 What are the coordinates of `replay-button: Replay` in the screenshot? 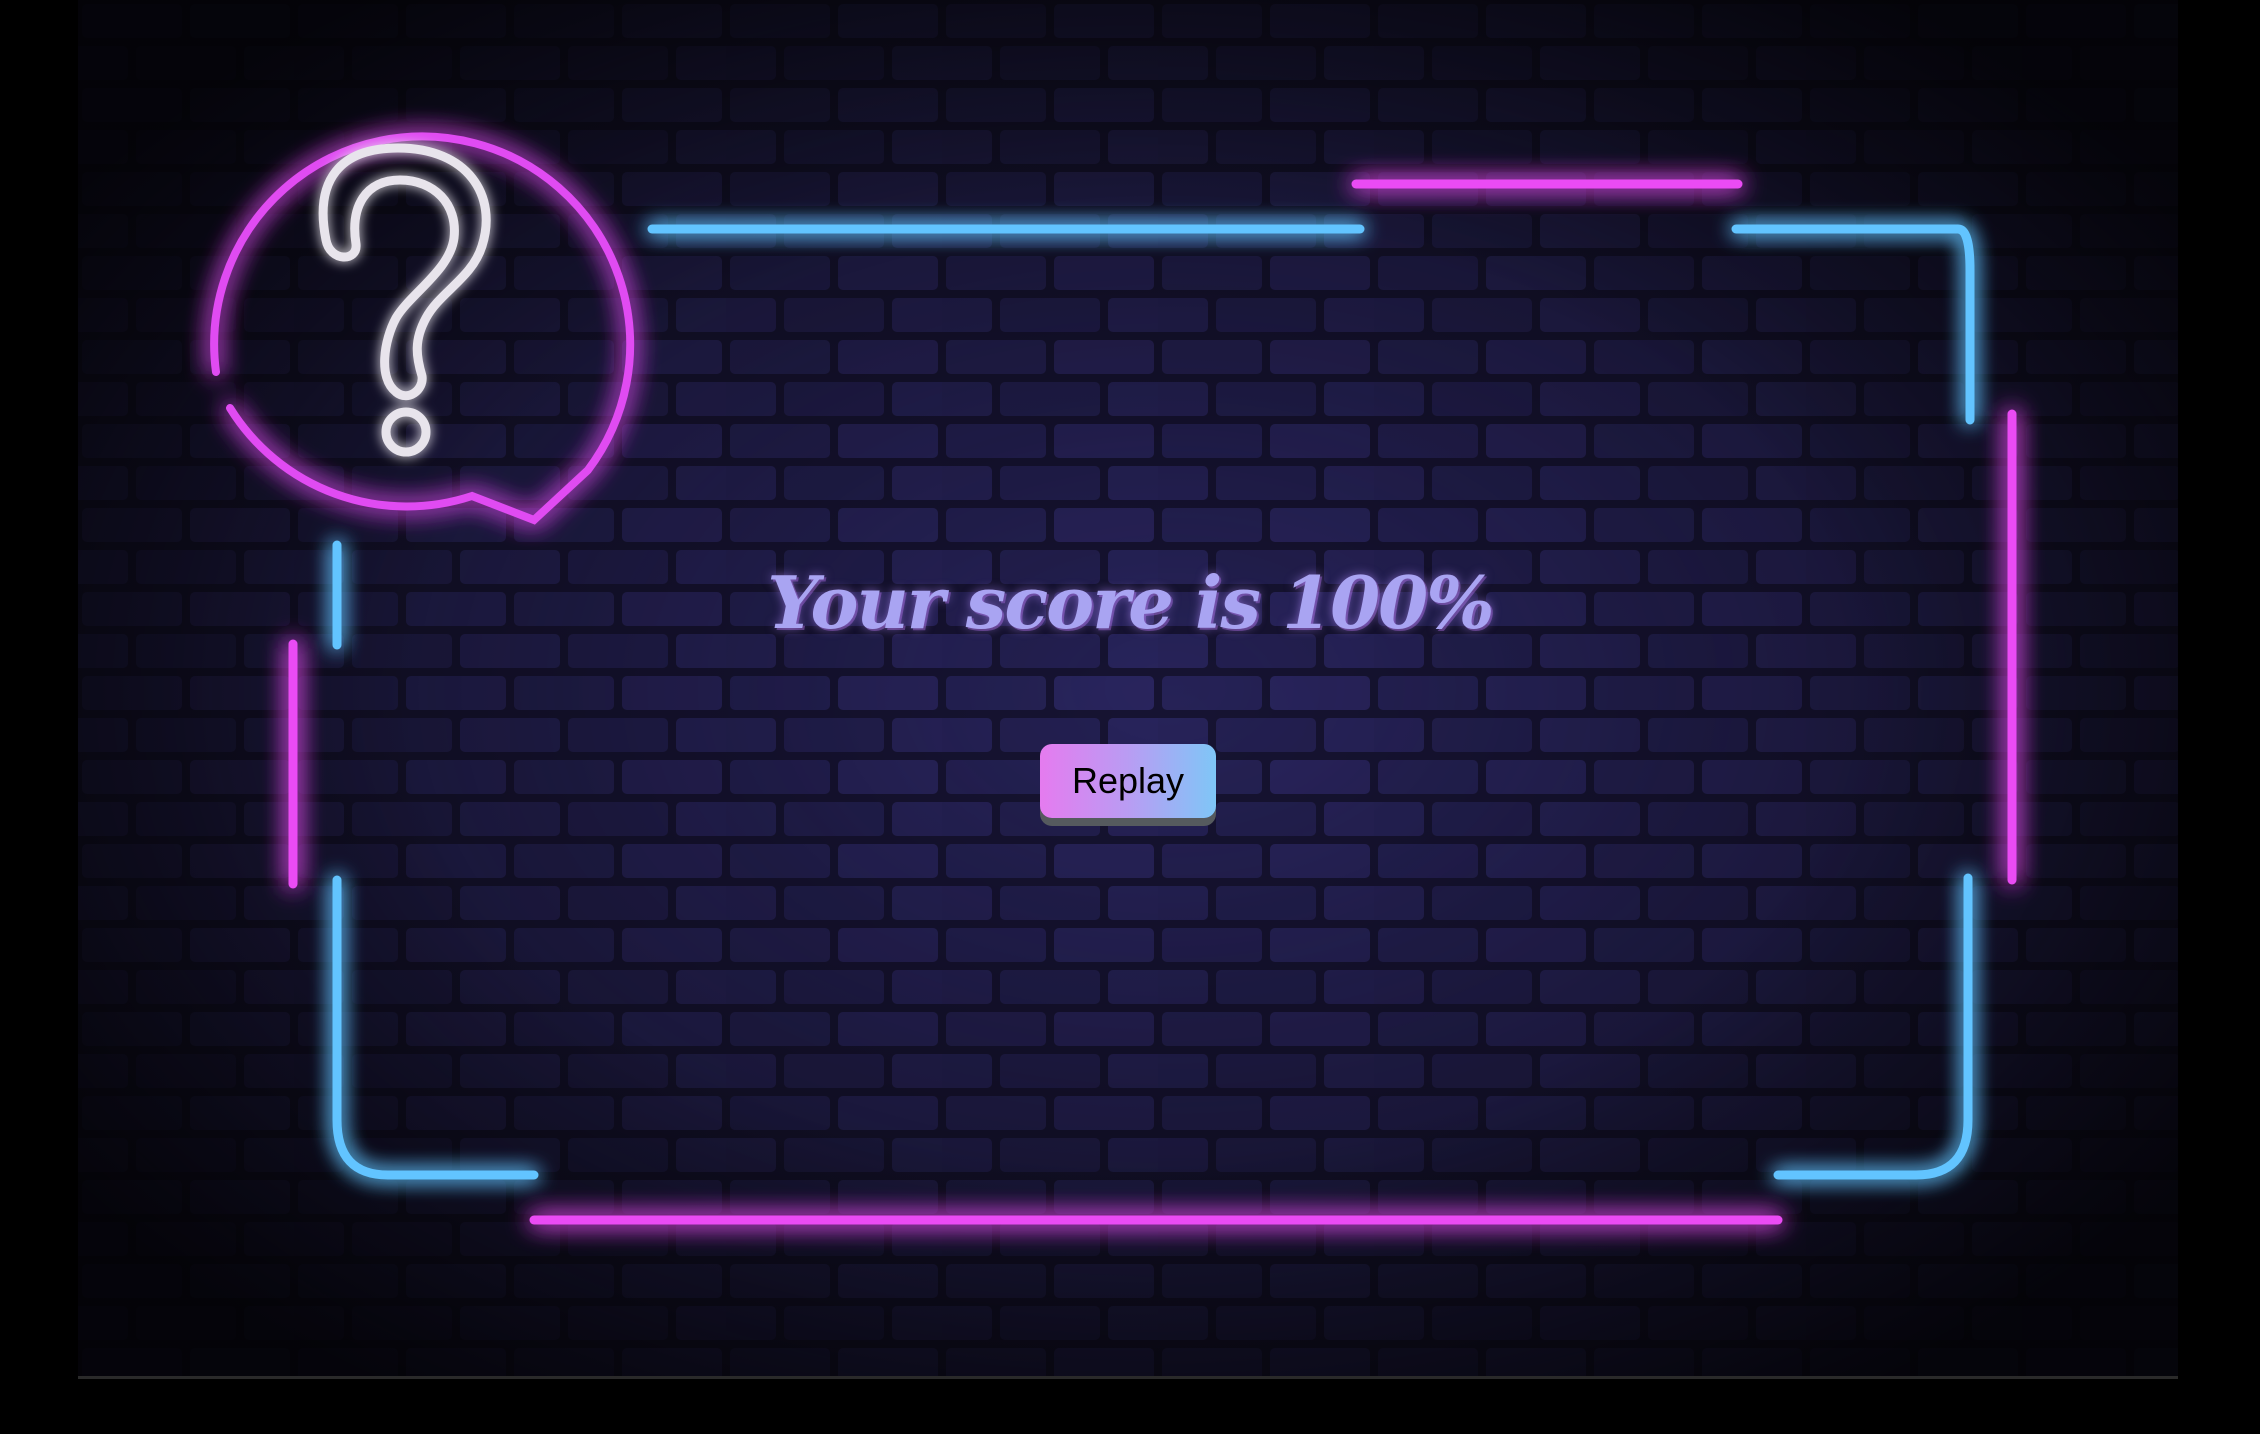 It's located at (1128, 781).